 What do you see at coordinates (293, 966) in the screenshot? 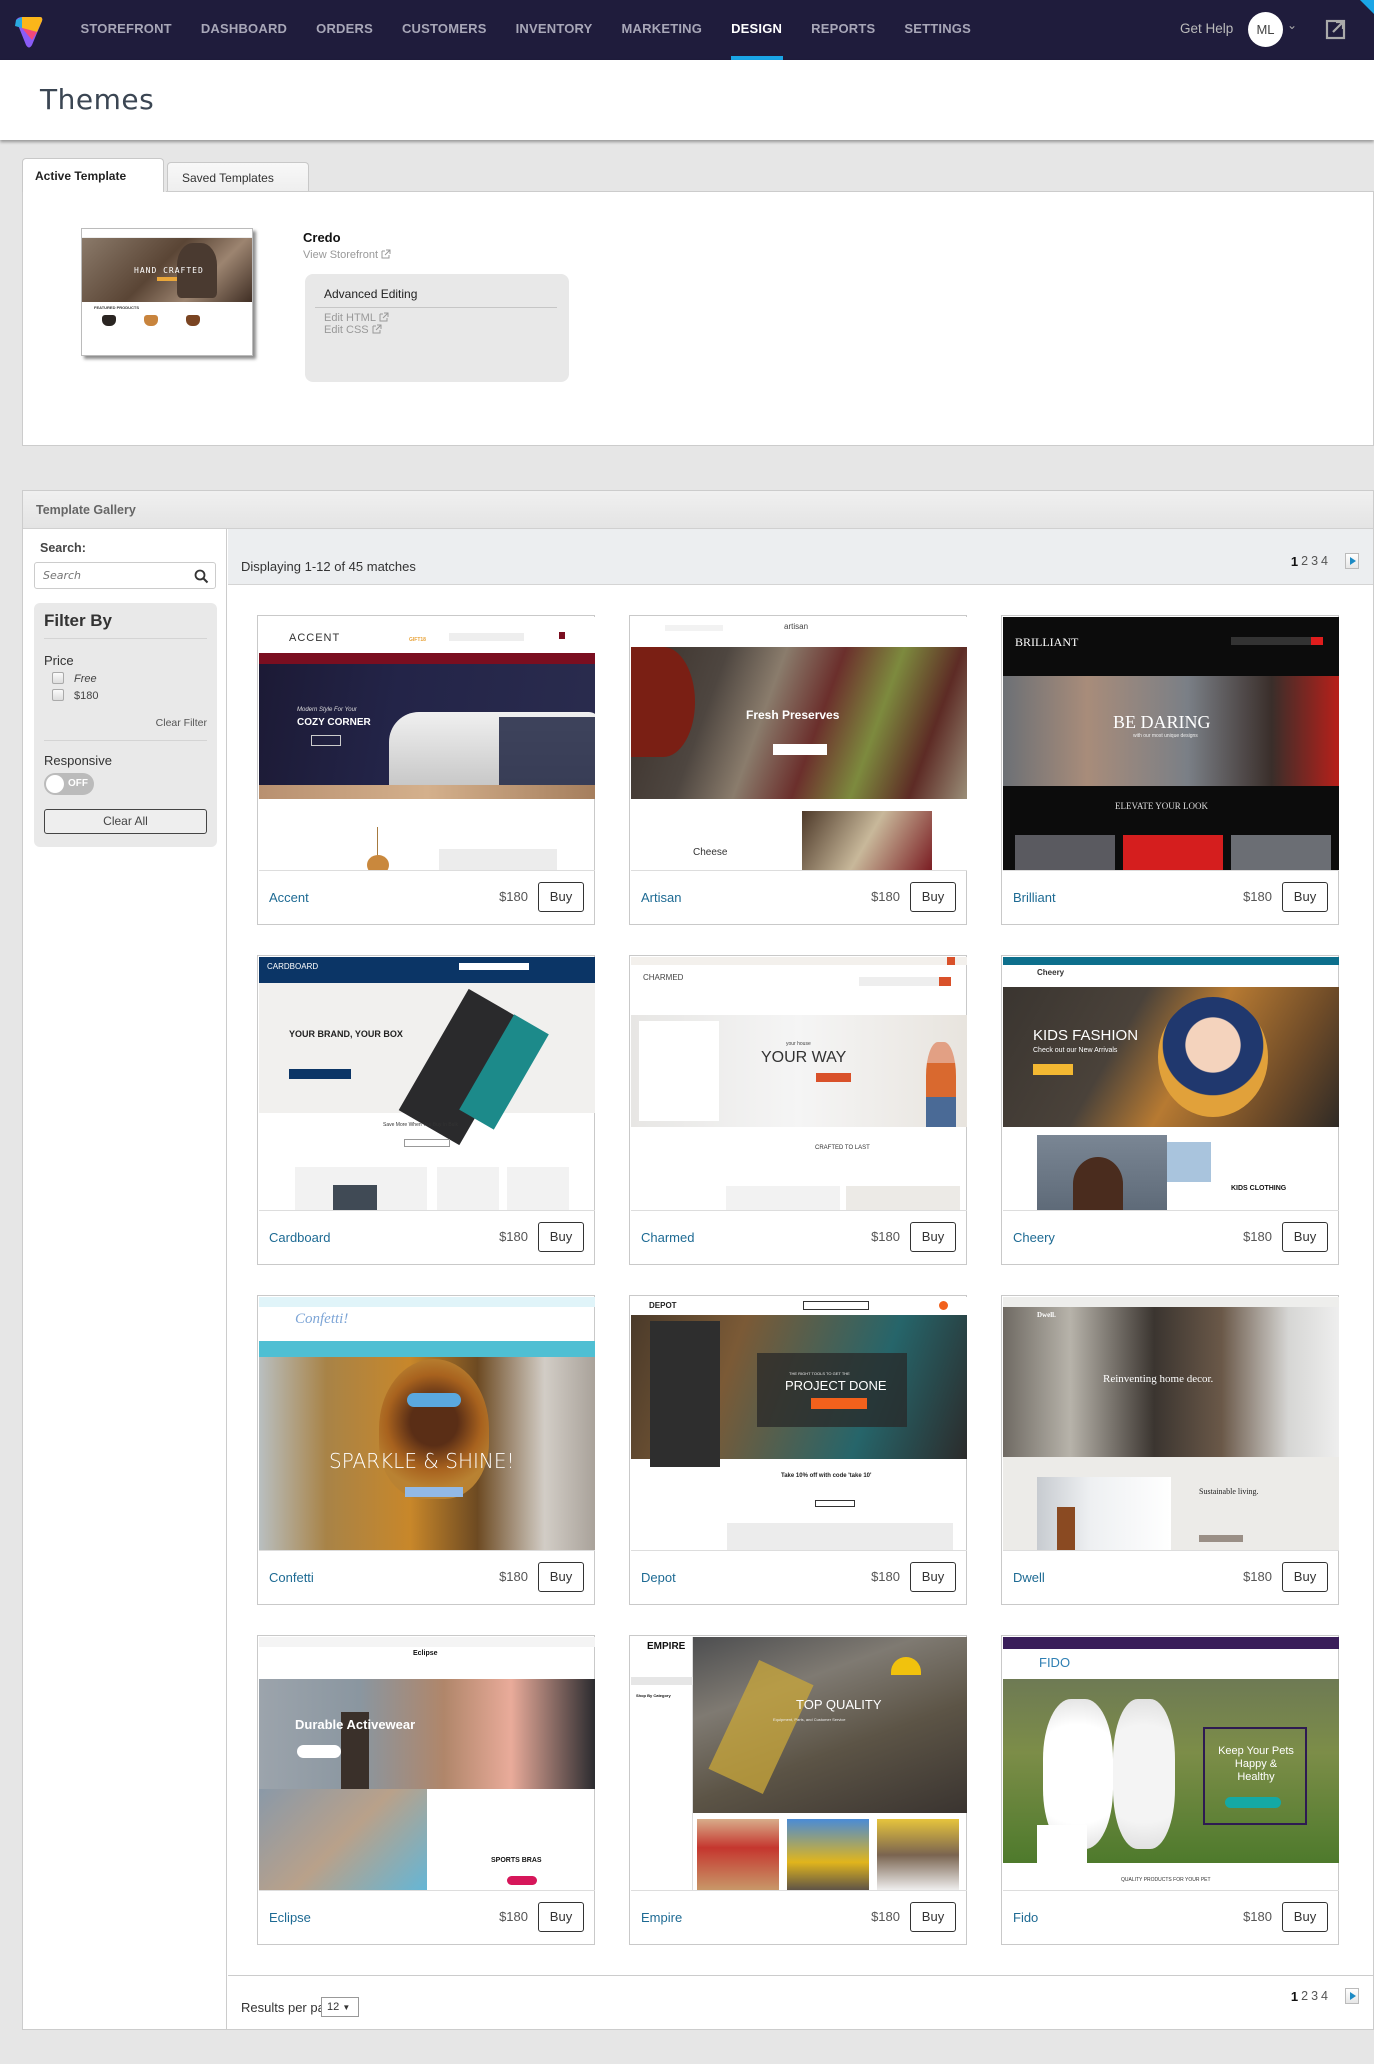
I see `preview-brand: CARDBOARD` at bounding box center [293, 966].